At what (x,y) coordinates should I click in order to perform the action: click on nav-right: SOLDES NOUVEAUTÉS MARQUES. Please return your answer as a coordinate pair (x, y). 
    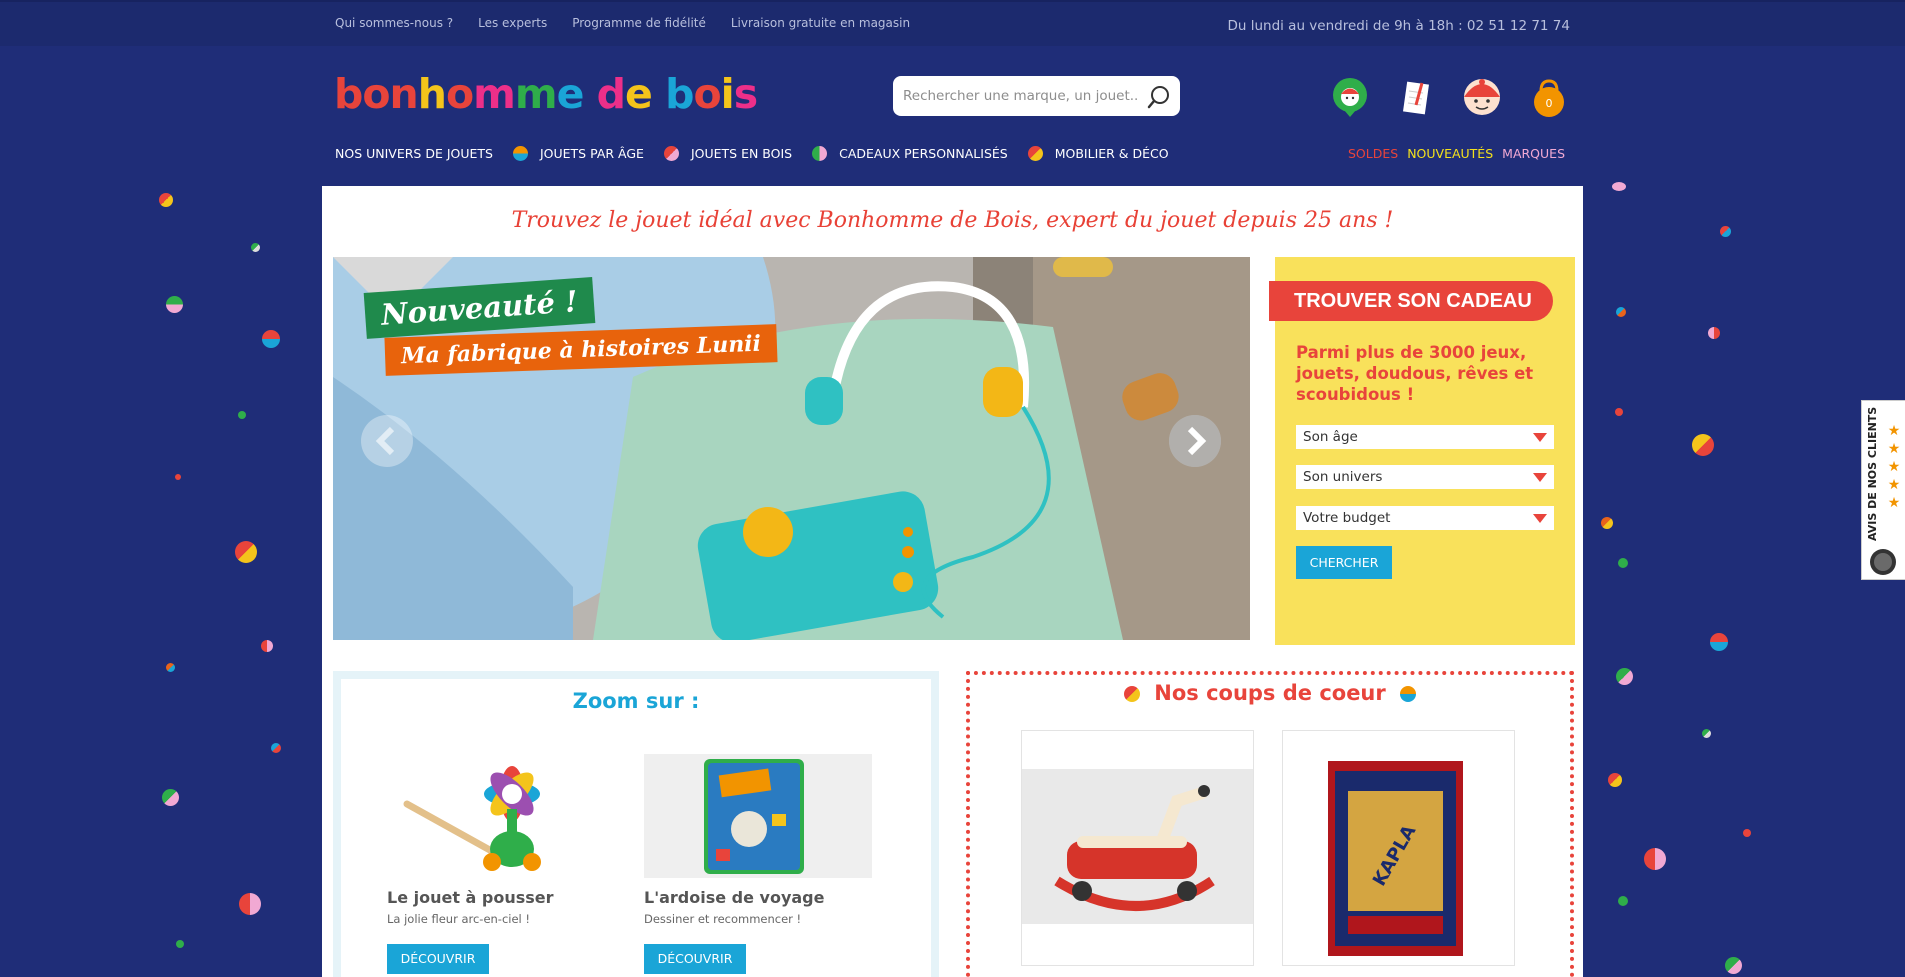
    Looking at the image, I should click on (1456, 153).